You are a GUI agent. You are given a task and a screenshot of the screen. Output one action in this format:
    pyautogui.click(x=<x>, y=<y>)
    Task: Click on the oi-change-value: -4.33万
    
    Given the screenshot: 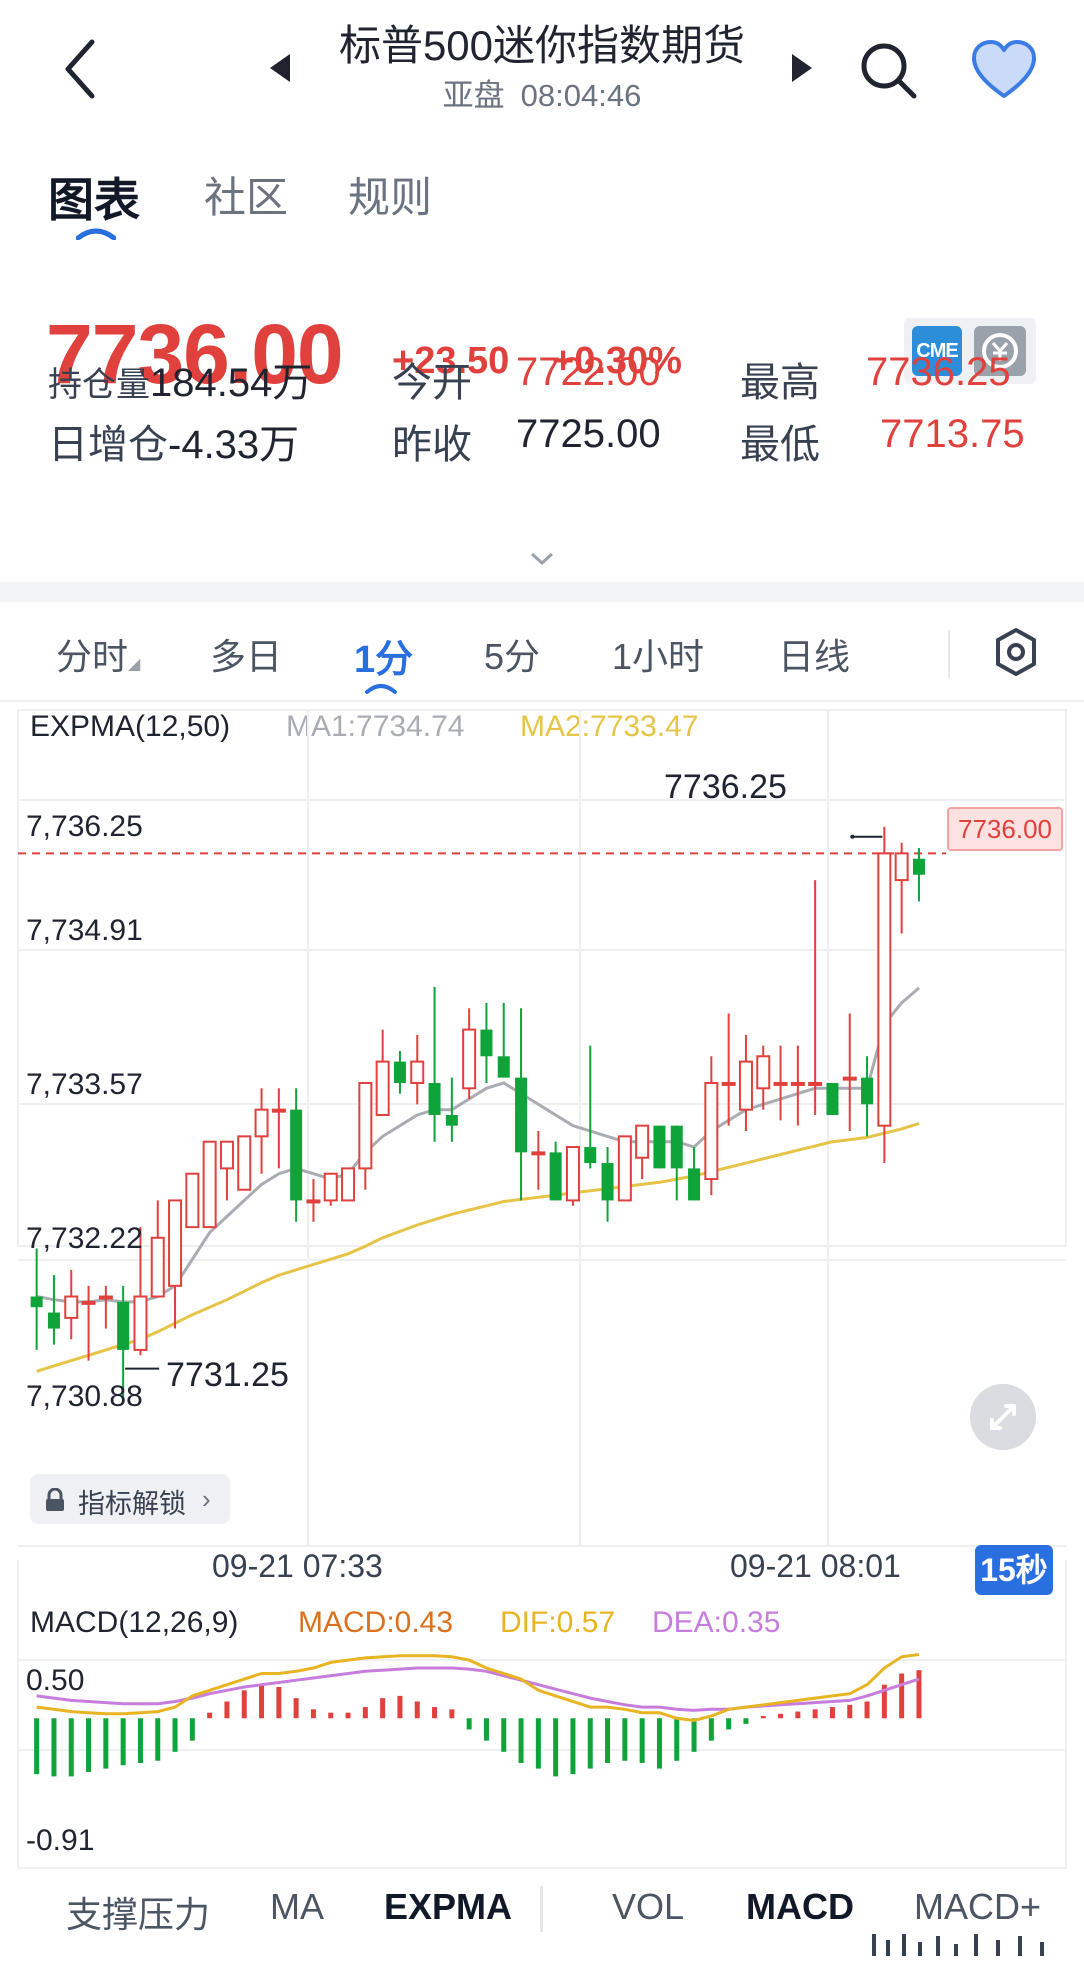 What is the action you would take?
    pyautogui.click(x=234, y=445)
    